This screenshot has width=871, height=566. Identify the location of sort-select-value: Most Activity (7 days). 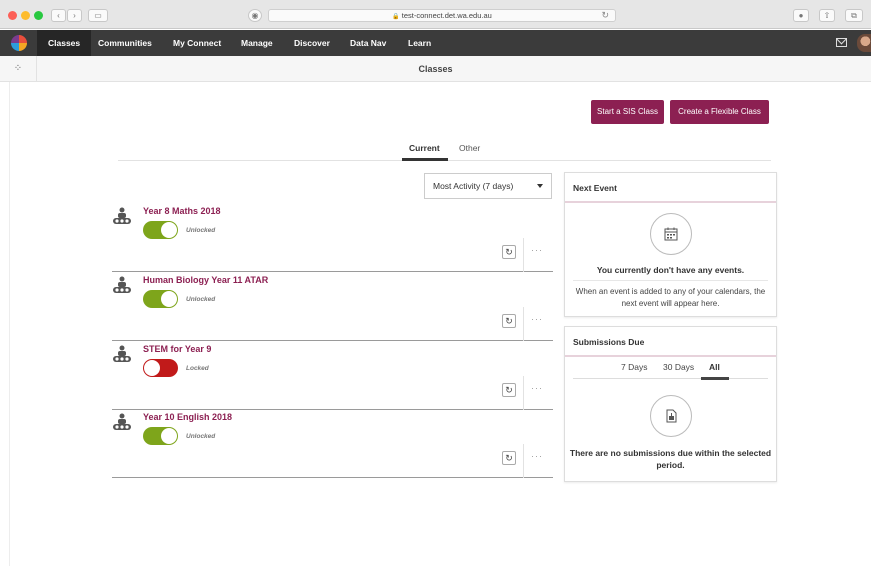
(473, 186).